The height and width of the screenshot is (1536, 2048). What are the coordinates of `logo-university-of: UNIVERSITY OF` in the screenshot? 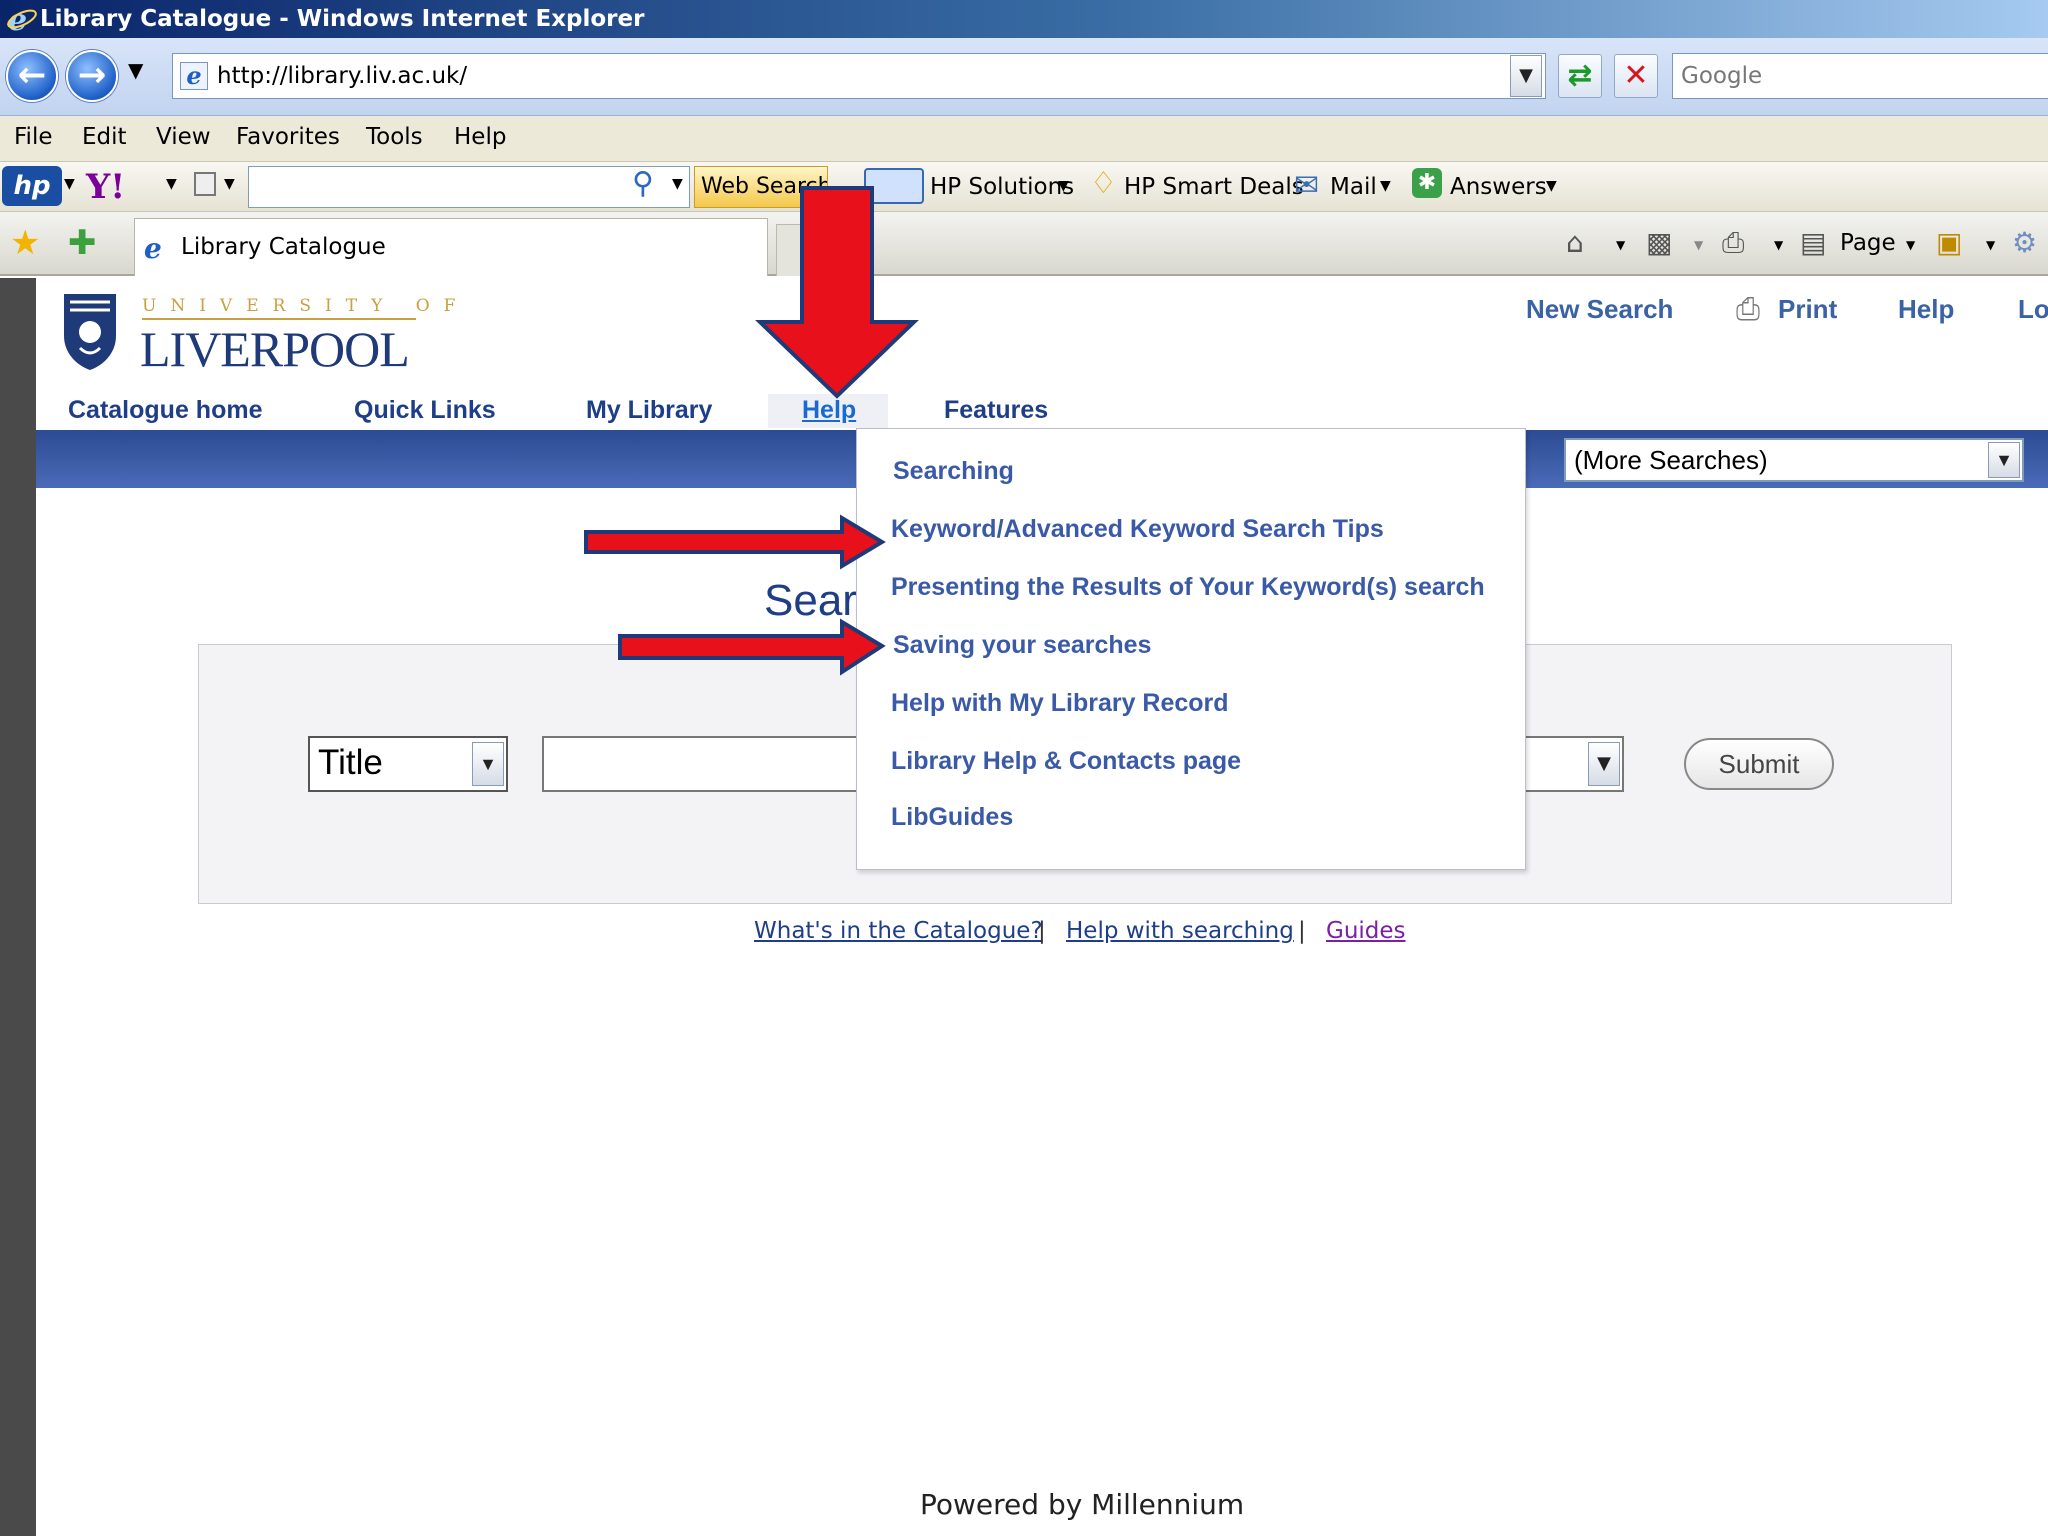 It's located at (306, 306).